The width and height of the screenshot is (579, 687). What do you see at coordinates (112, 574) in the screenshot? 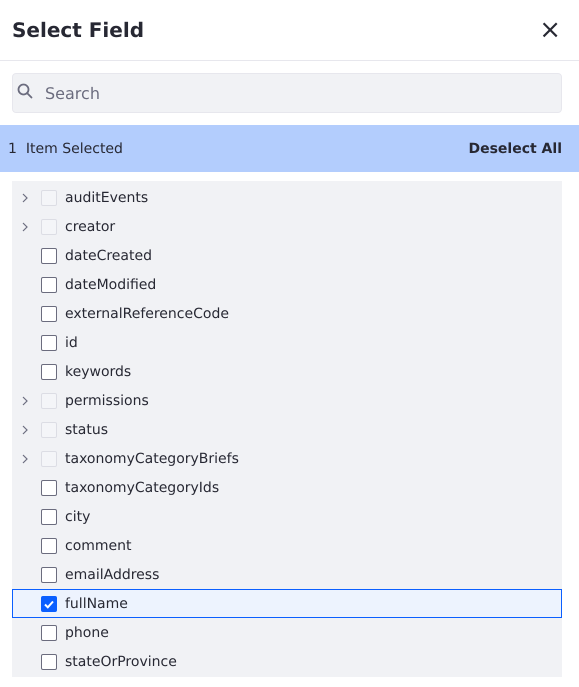
I see `field-name: emailAddress` at bounding box center [112, 574].